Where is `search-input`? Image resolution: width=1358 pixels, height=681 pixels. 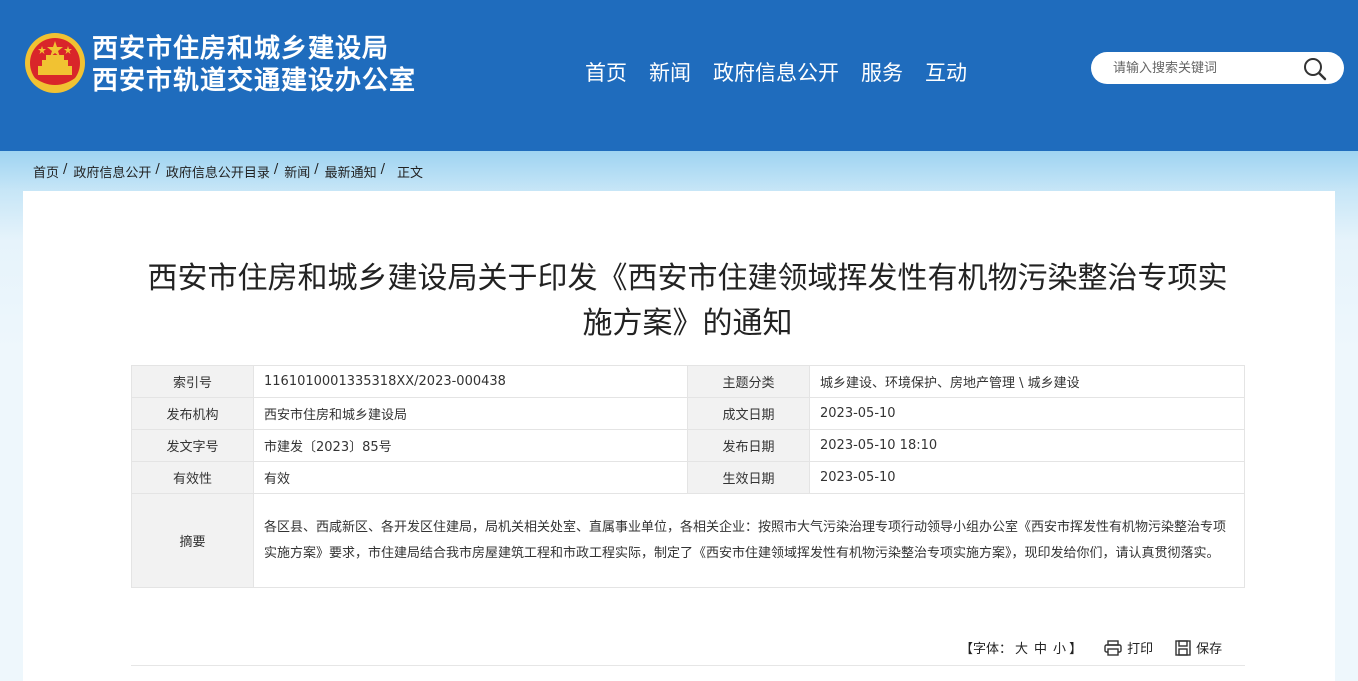 search-input is located at coordinates (1203, 68).